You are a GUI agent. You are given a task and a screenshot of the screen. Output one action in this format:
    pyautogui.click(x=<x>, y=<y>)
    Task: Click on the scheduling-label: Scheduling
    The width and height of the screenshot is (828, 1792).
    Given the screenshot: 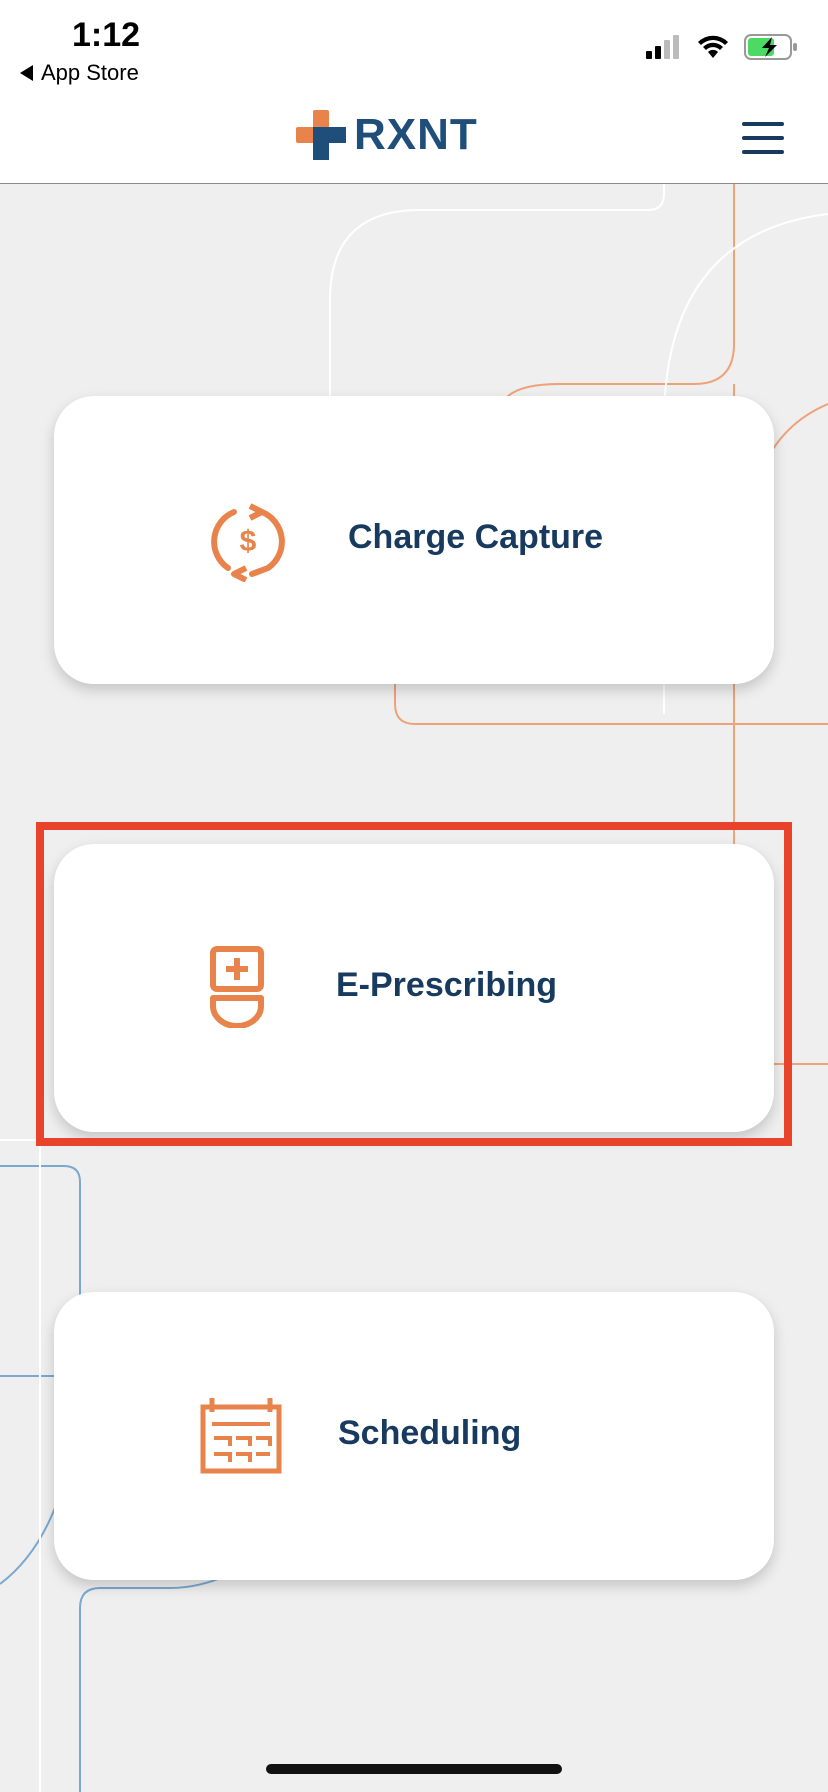 What is the action you would take?
    pyautogui.click(x=430, y=1433)
    